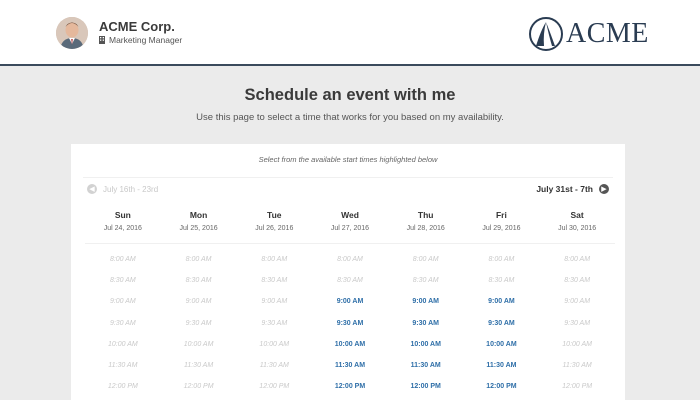 Image resolution: width=700 pixels, height=400 pixels. Describe the element at coordinates (604, 189) in the screenshot. I see `arrow-right-icon: ▶` at that location.